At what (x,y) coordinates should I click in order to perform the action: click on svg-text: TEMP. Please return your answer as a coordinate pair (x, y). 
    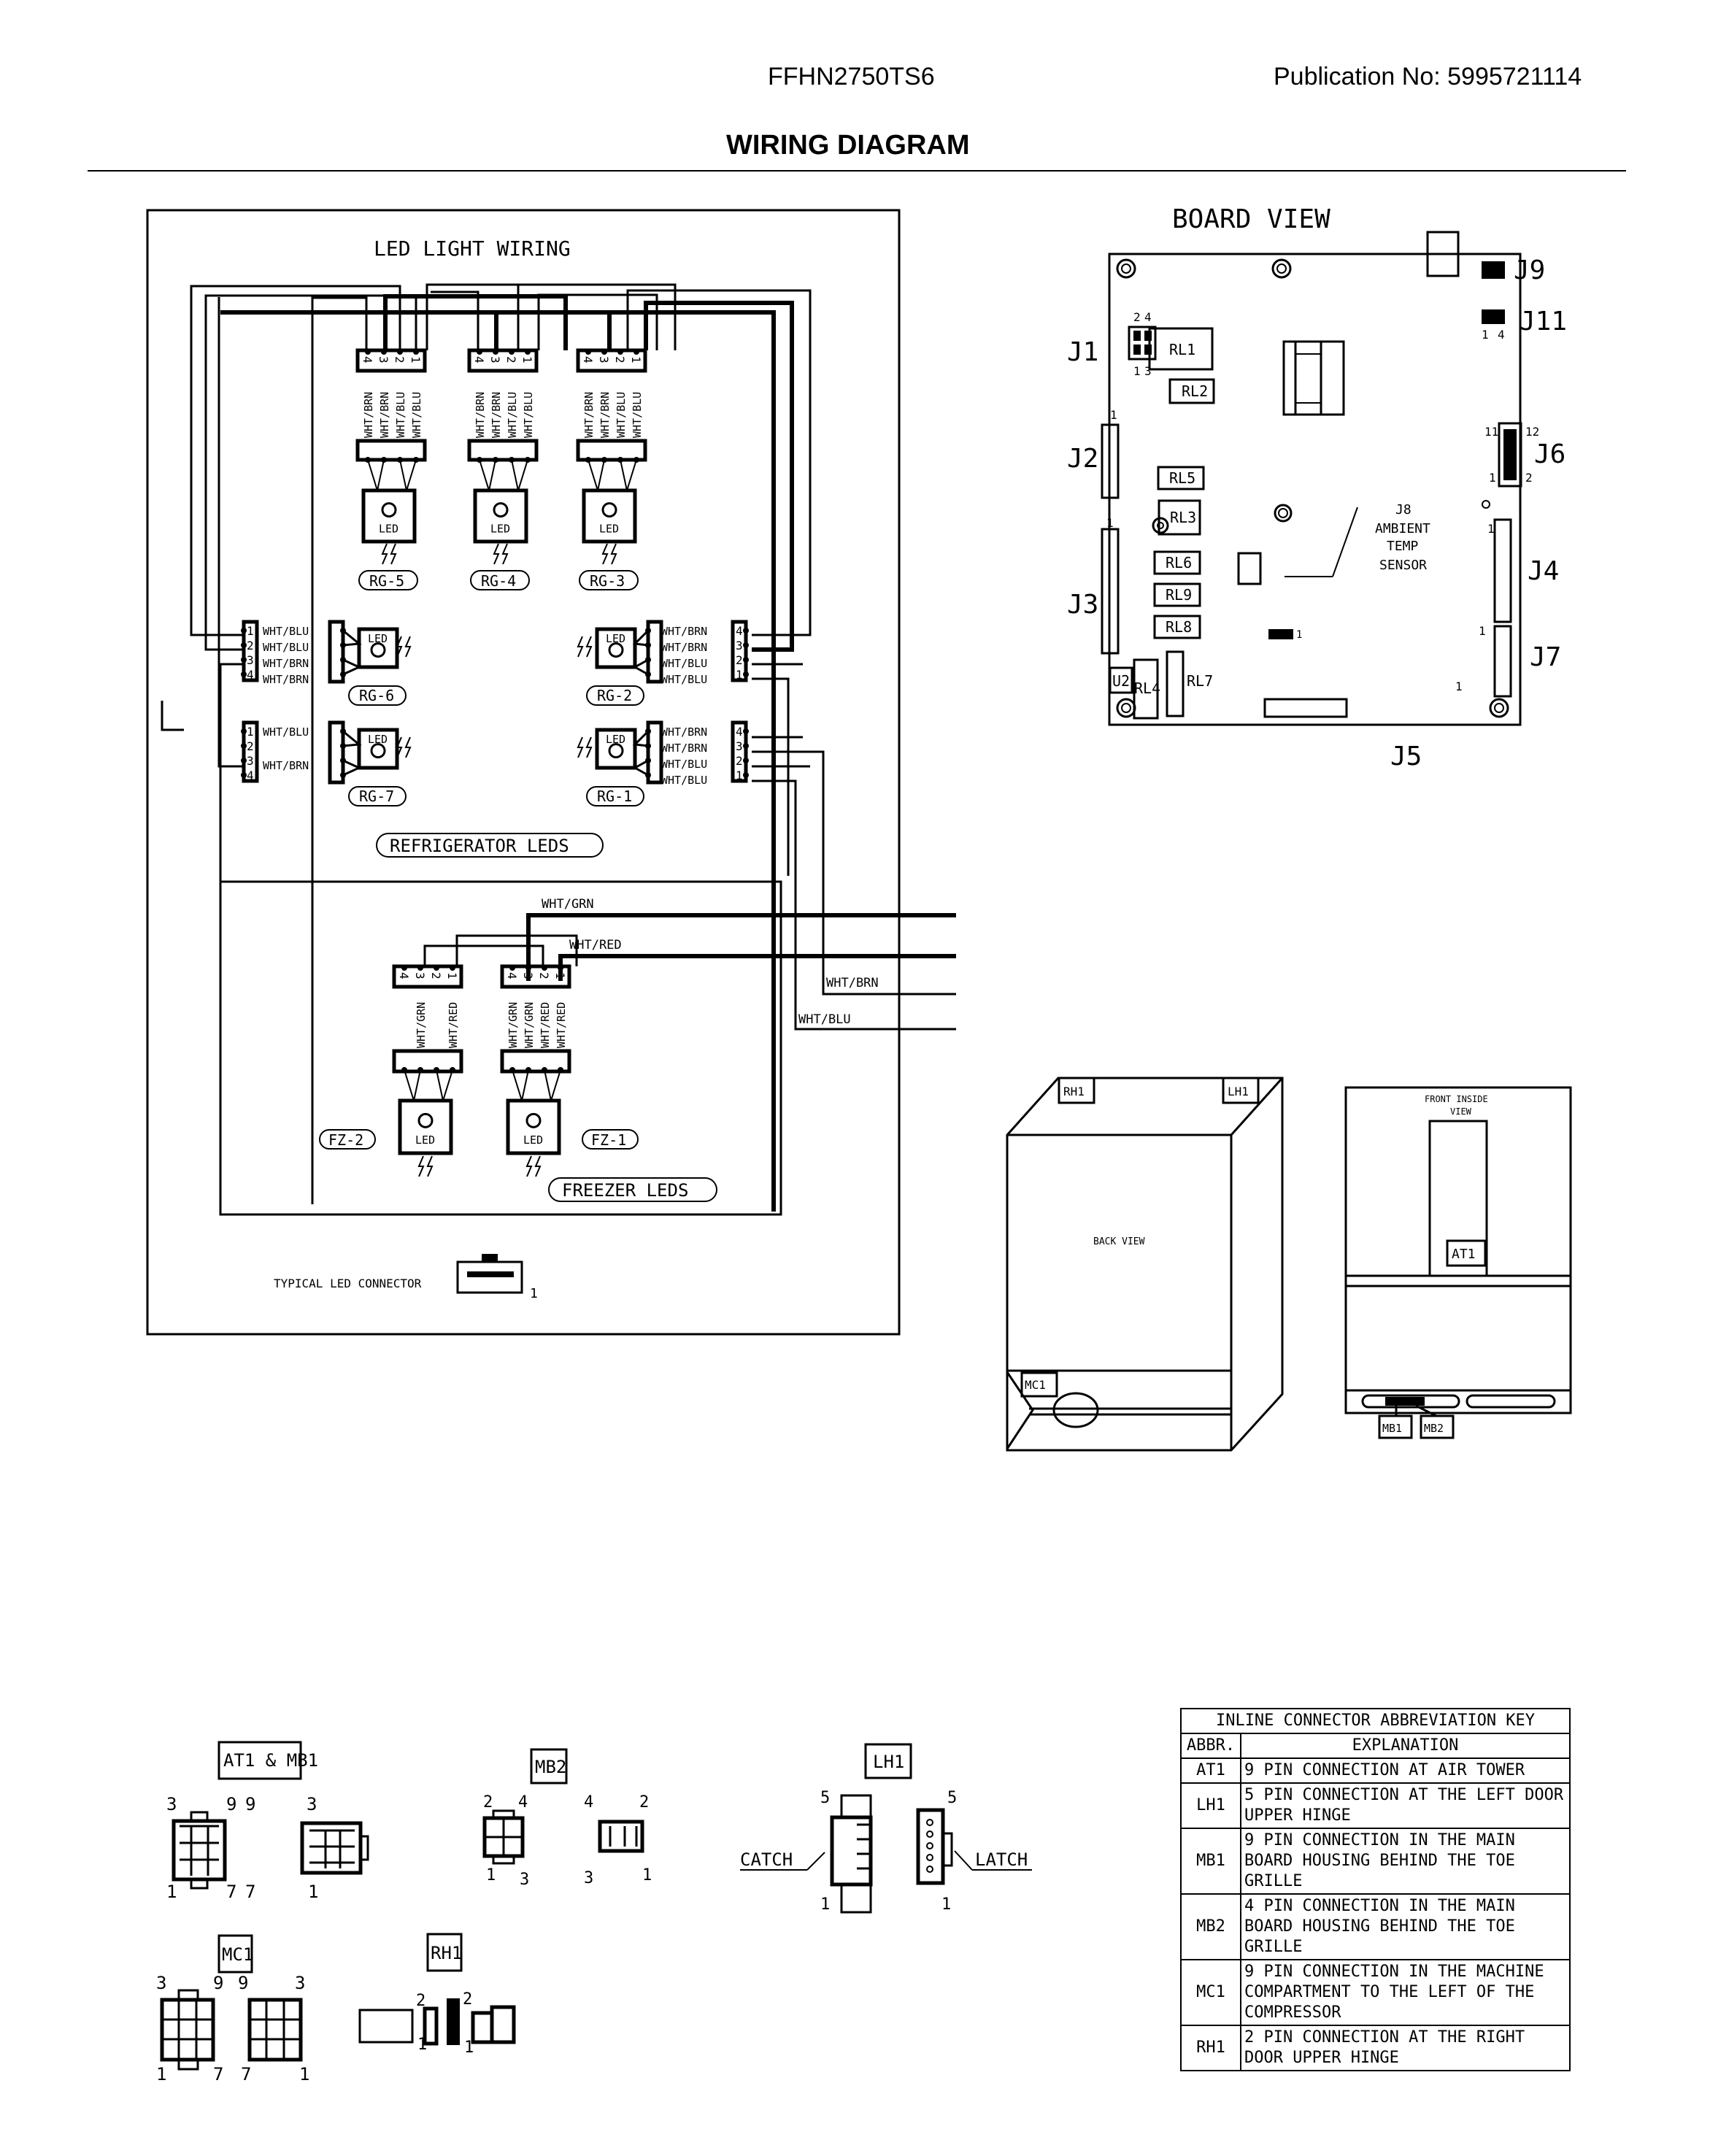
    Looking at the image, I should click on (1403, 546).